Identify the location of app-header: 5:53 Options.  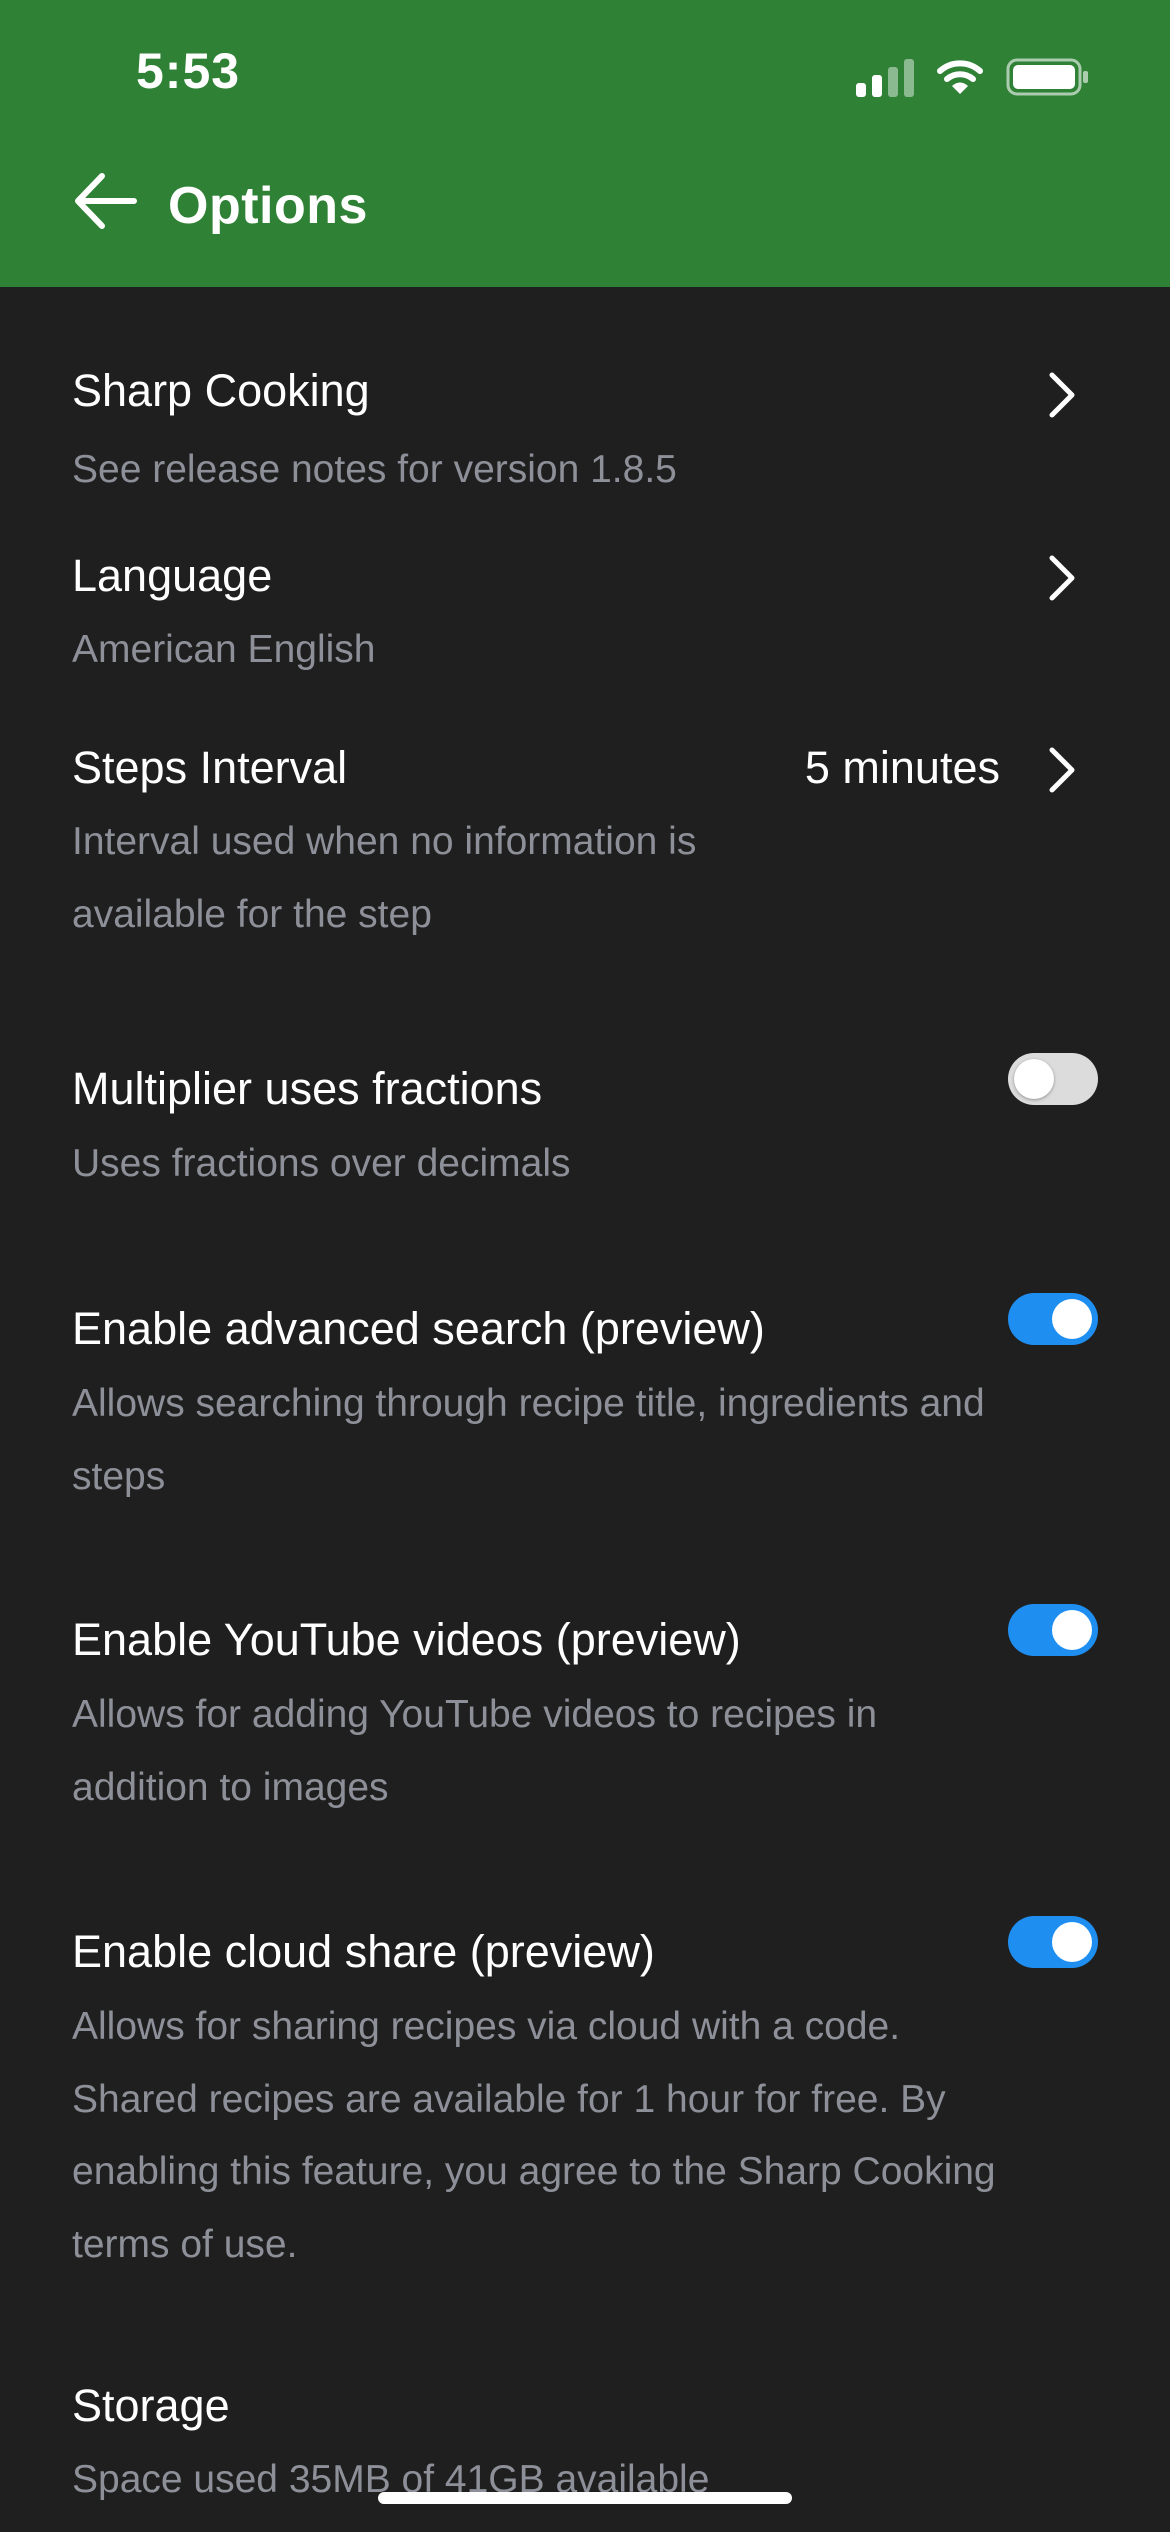
(585, 143).